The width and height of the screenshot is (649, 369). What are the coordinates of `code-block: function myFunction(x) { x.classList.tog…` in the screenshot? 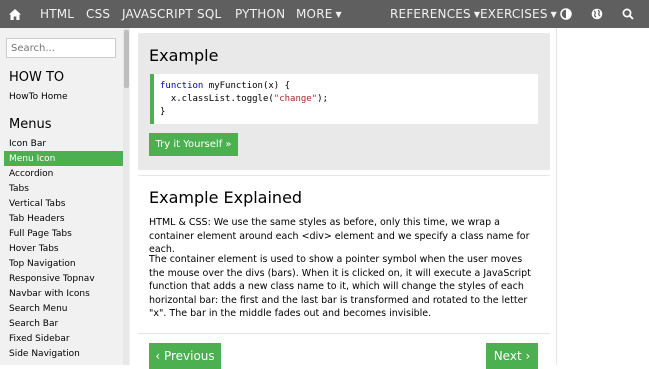 It's located at (344, 99).